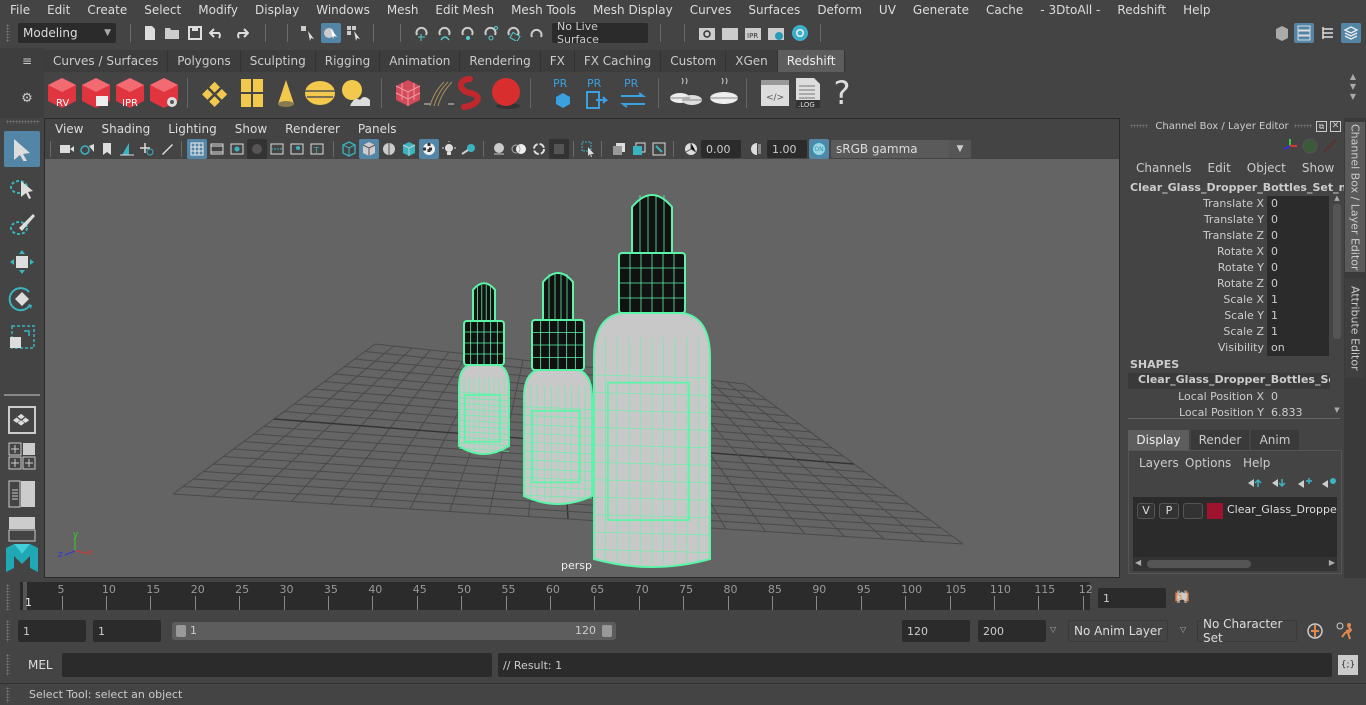 Image resolution: width=1366 pixels, height=705 pixels. Describe the element at coordinates (1275, 440) in the screenshot. I see `layer-tab-anim: Anim` at that location.